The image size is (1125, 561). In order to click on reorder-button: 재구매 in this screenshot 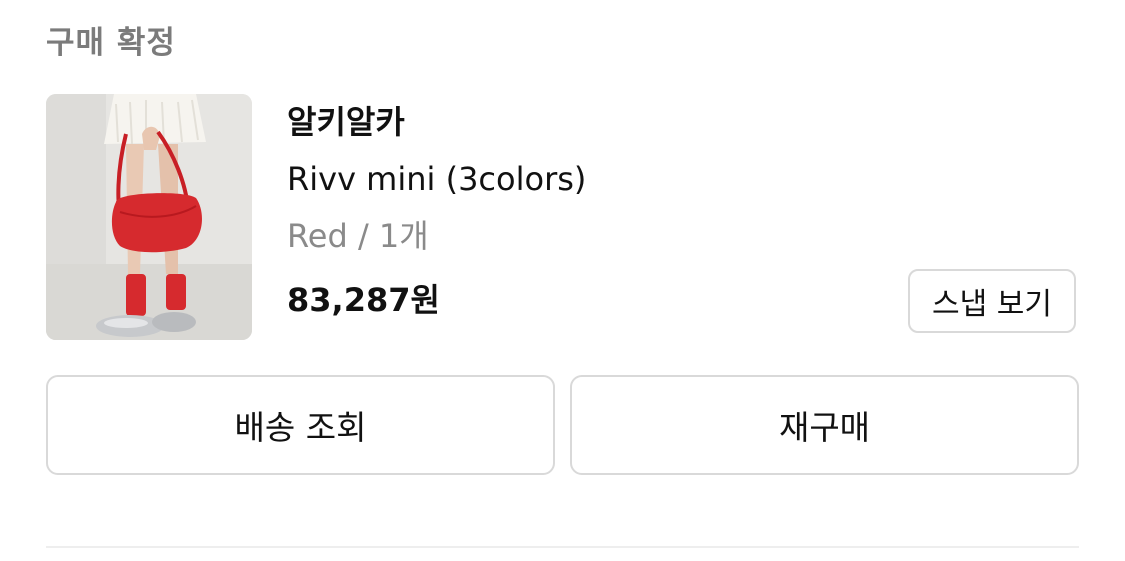, I will do `click(824, 425)`.